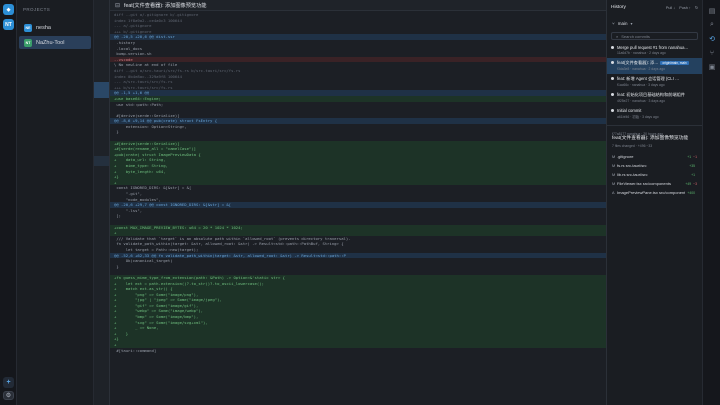  Describe the element at coordinates (712, 25) in the screenshot. I see `search-panel-icon: ⌕` at that location.